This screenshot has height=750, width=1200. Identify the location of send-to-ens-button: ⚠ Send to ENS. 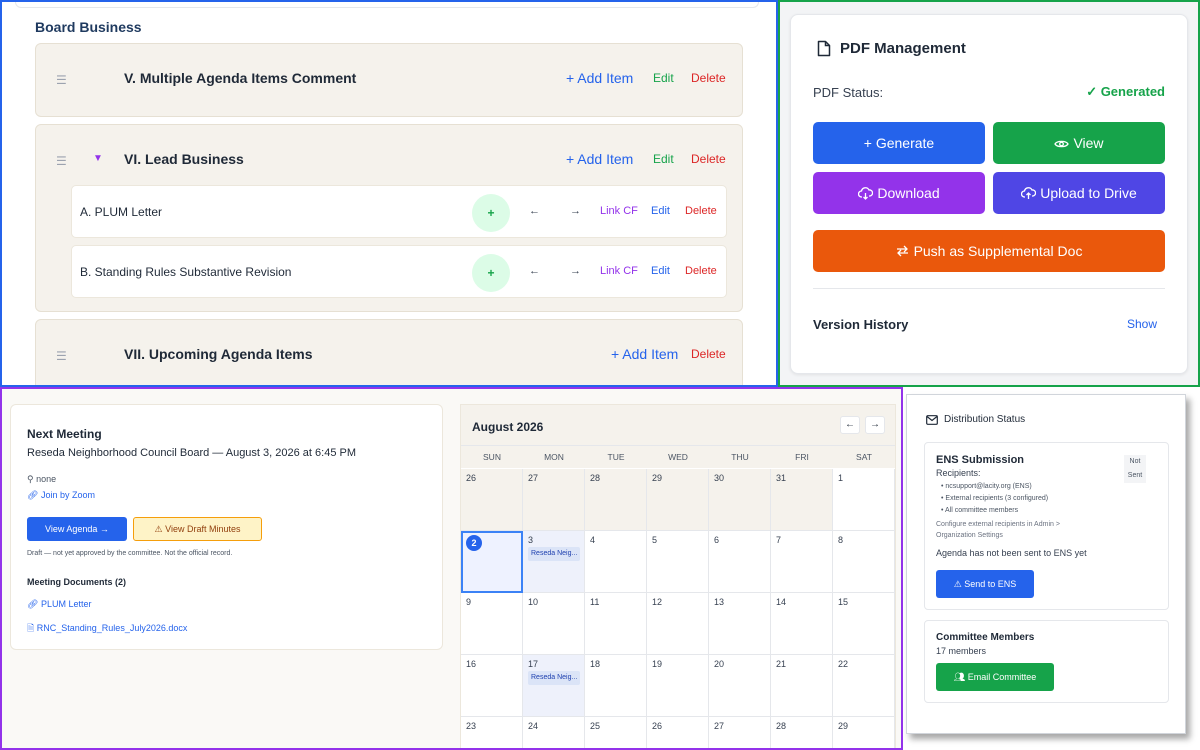
(985, 584).